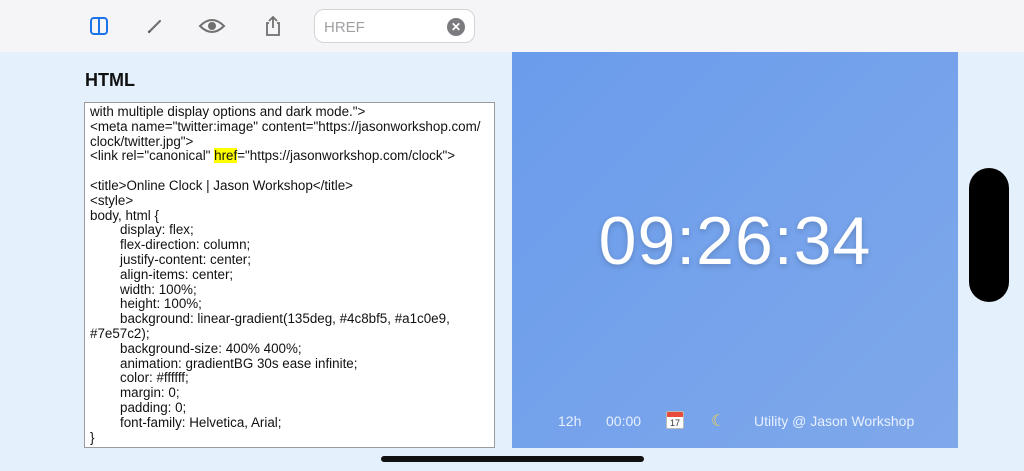 The width and height of the screenshot is (1024, 471). What do you see at coordinates (512, 26) in the screenshot?
I see `toolbar: ✕` at bounding box center [512, 26].